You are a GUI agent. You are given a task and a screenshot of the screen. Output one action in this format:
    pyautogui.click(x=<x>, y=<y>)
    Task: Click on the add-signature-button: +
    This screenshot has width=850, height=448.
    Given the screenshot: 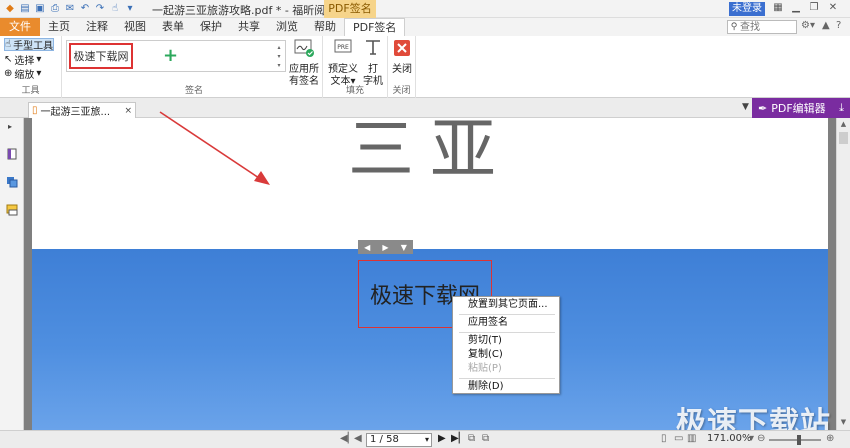 What is the action you would take?
    pyautogui.click(x=170, y=56)
    